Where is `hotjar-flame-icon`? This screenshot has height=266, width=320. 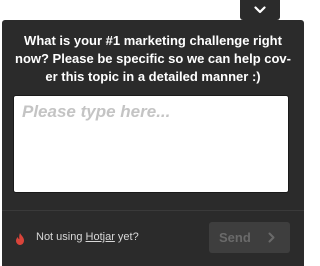
hotjar-flame-icon is located at coordinates (20, 239).